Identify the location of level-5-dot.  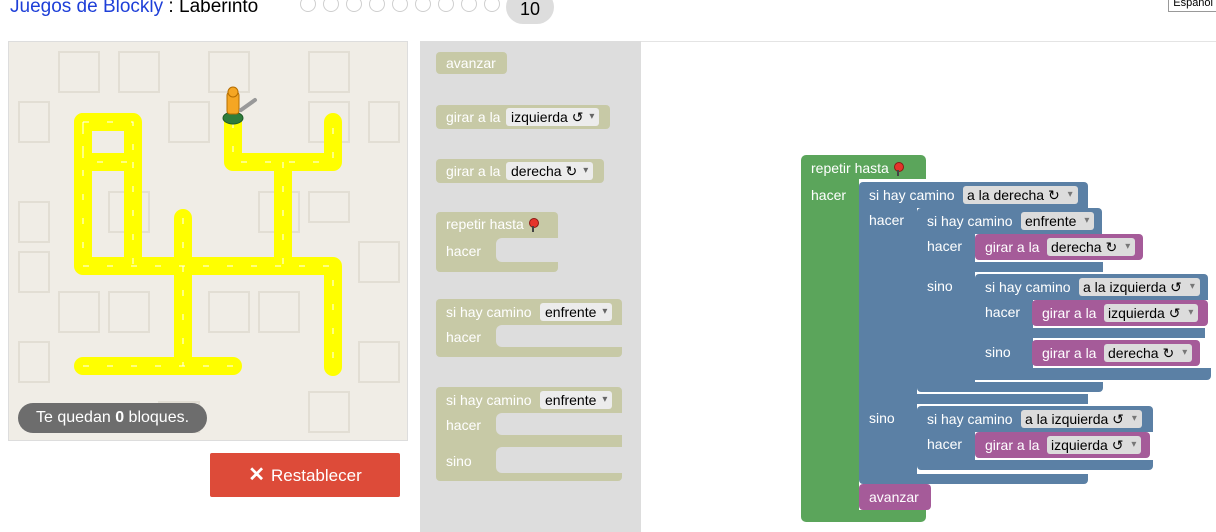
(400, 6).